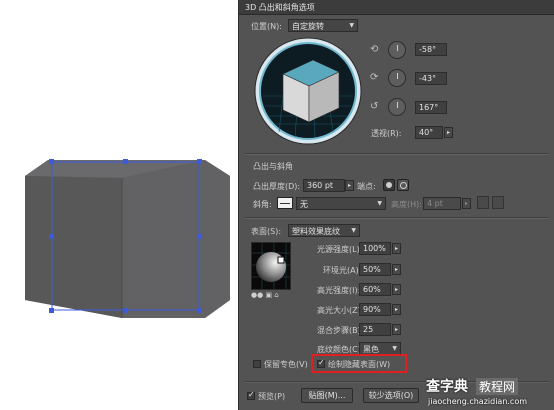 The height and width of the screenshot is (410, 554). Describe the element at coordinates (271, 266) in the screenshot. I see `lighting-preview` at that location.